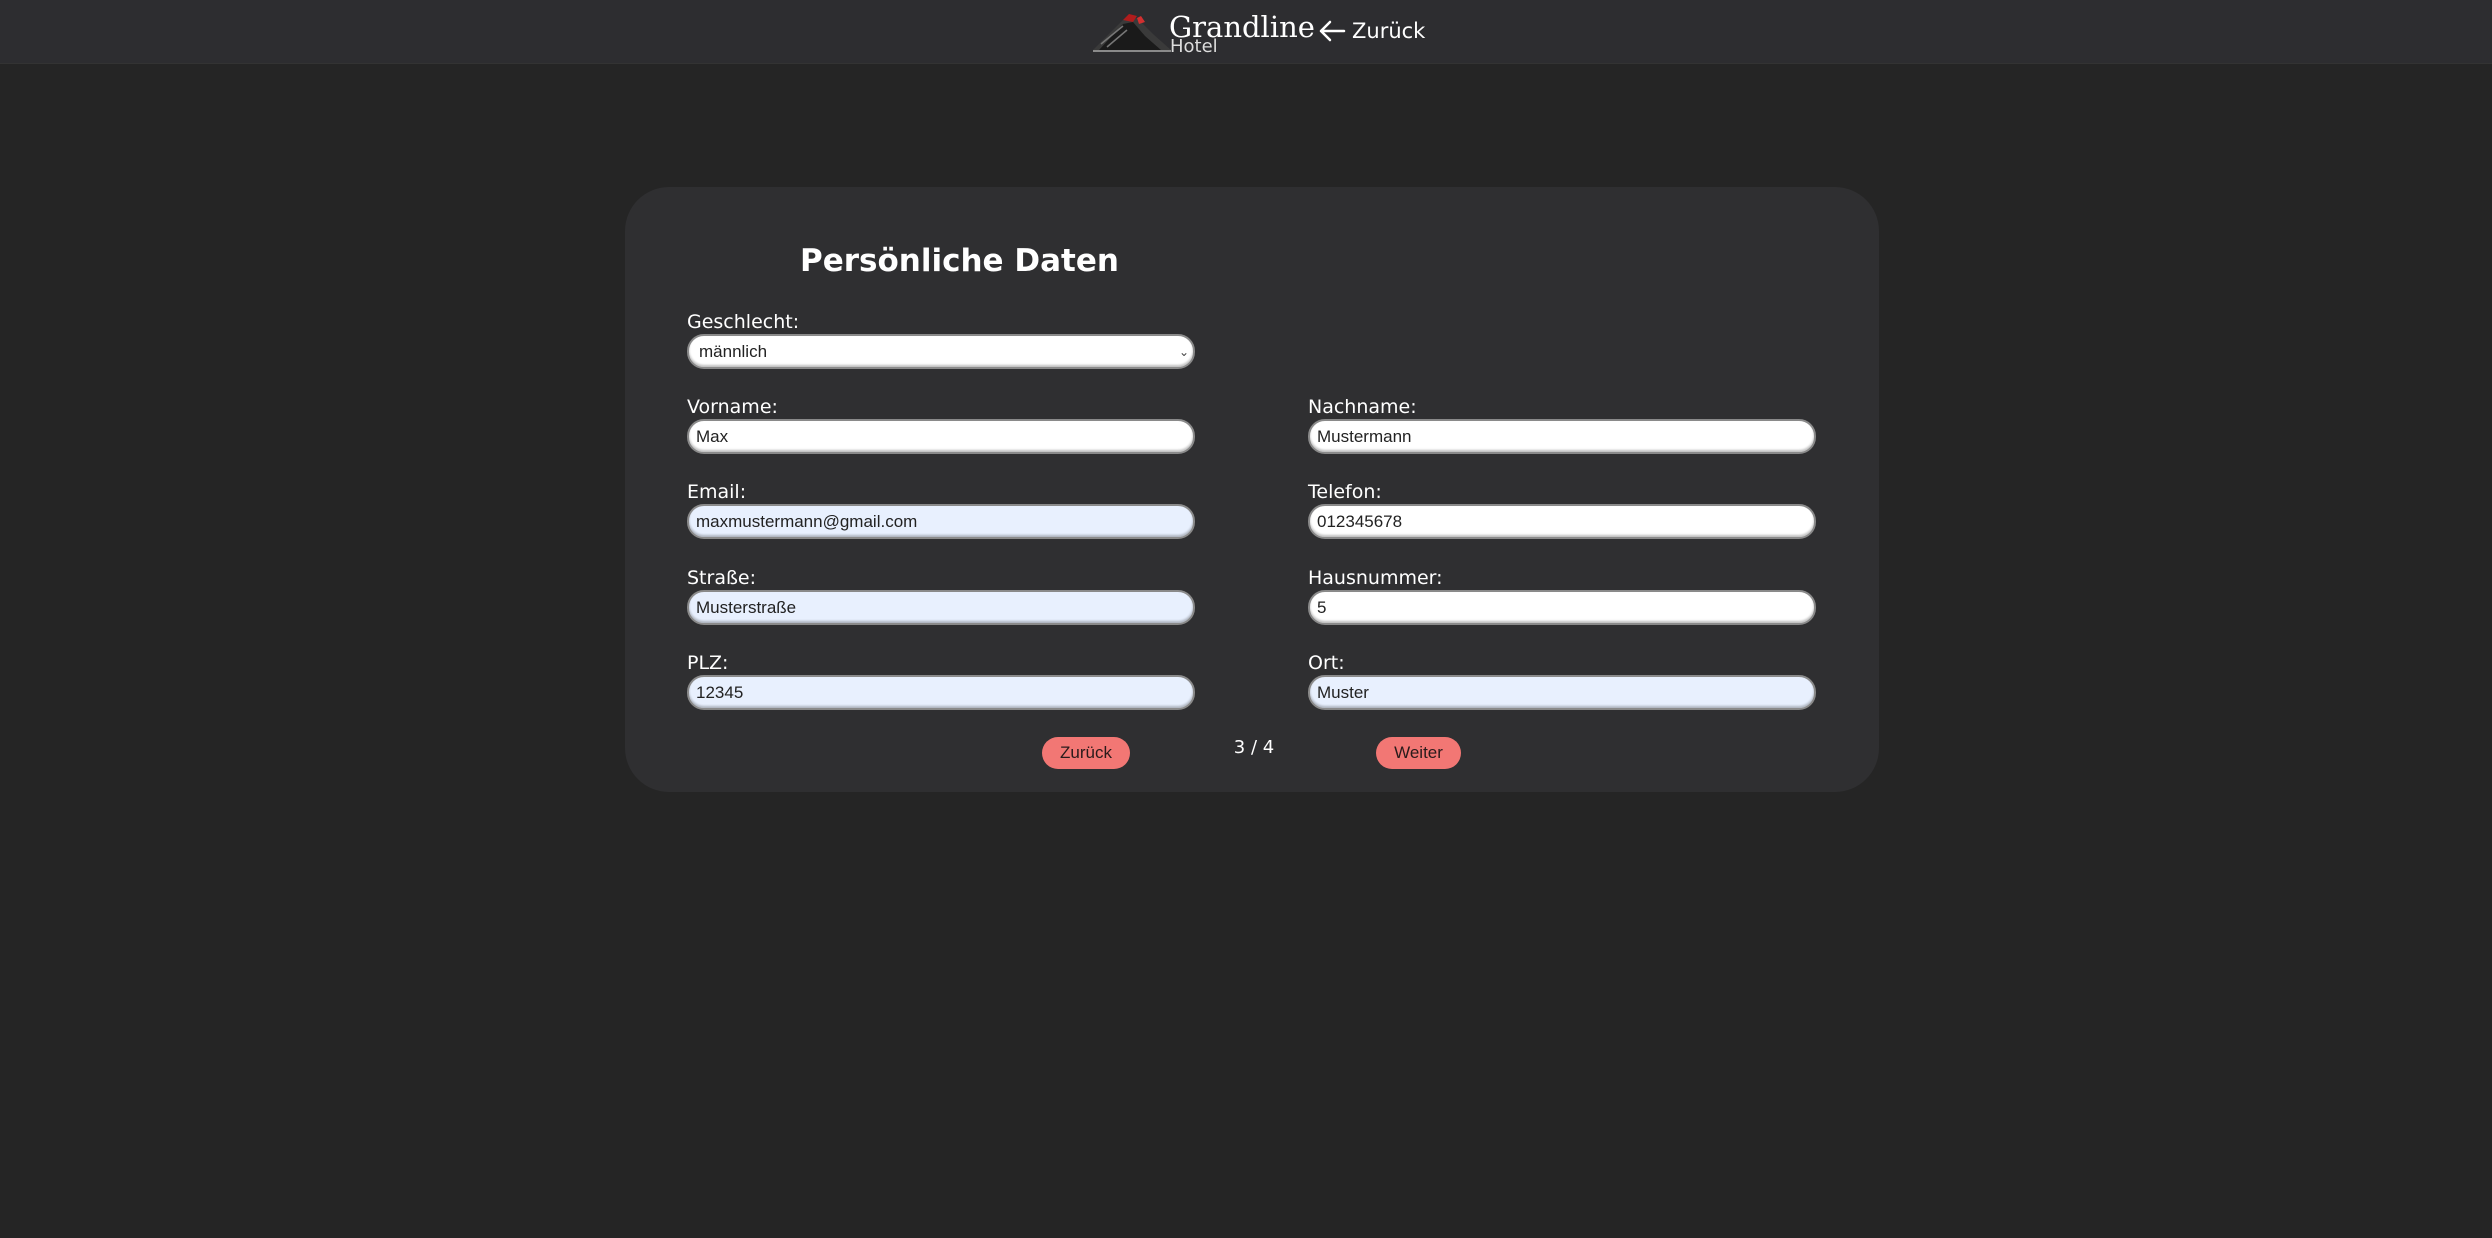 The height and width of the screenshot is (1238, 2492). Describe the element at coordinates (959, 261) in the screenshot. I see `form-title: Persönliche Daten` at that location.